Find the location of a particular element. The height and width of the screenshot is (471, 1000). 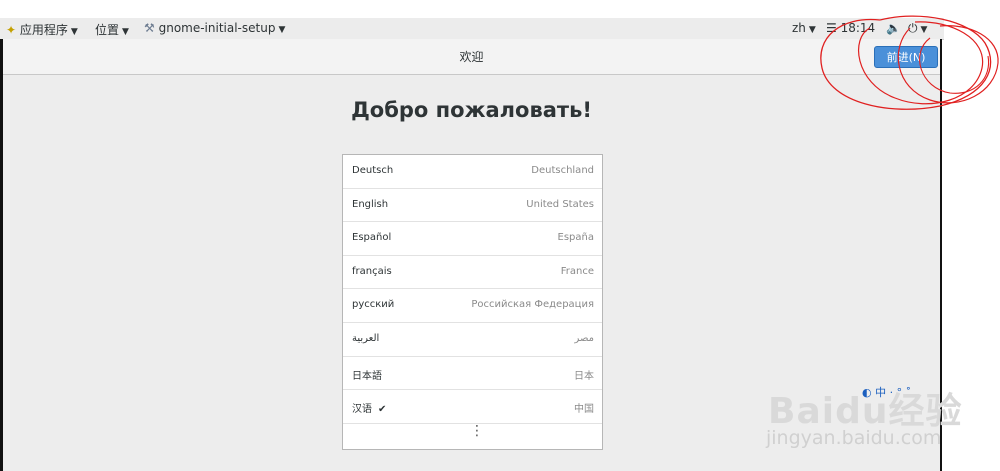

language-name: русский is located at coordinates (373, 305).